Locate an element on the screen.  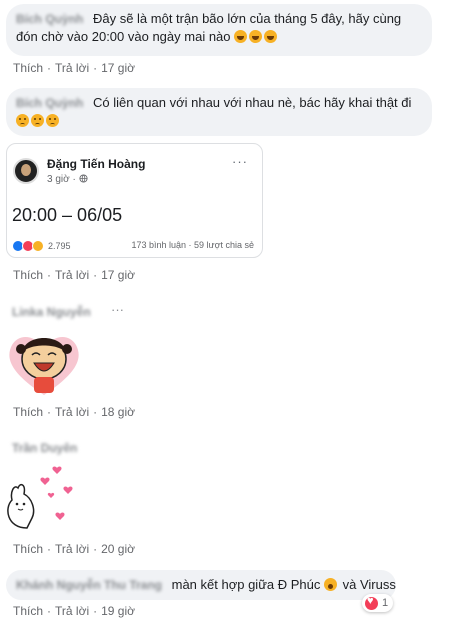
comment-actions: Thích · Trả lời · 18 giờ is located at coordinates (74, 412).